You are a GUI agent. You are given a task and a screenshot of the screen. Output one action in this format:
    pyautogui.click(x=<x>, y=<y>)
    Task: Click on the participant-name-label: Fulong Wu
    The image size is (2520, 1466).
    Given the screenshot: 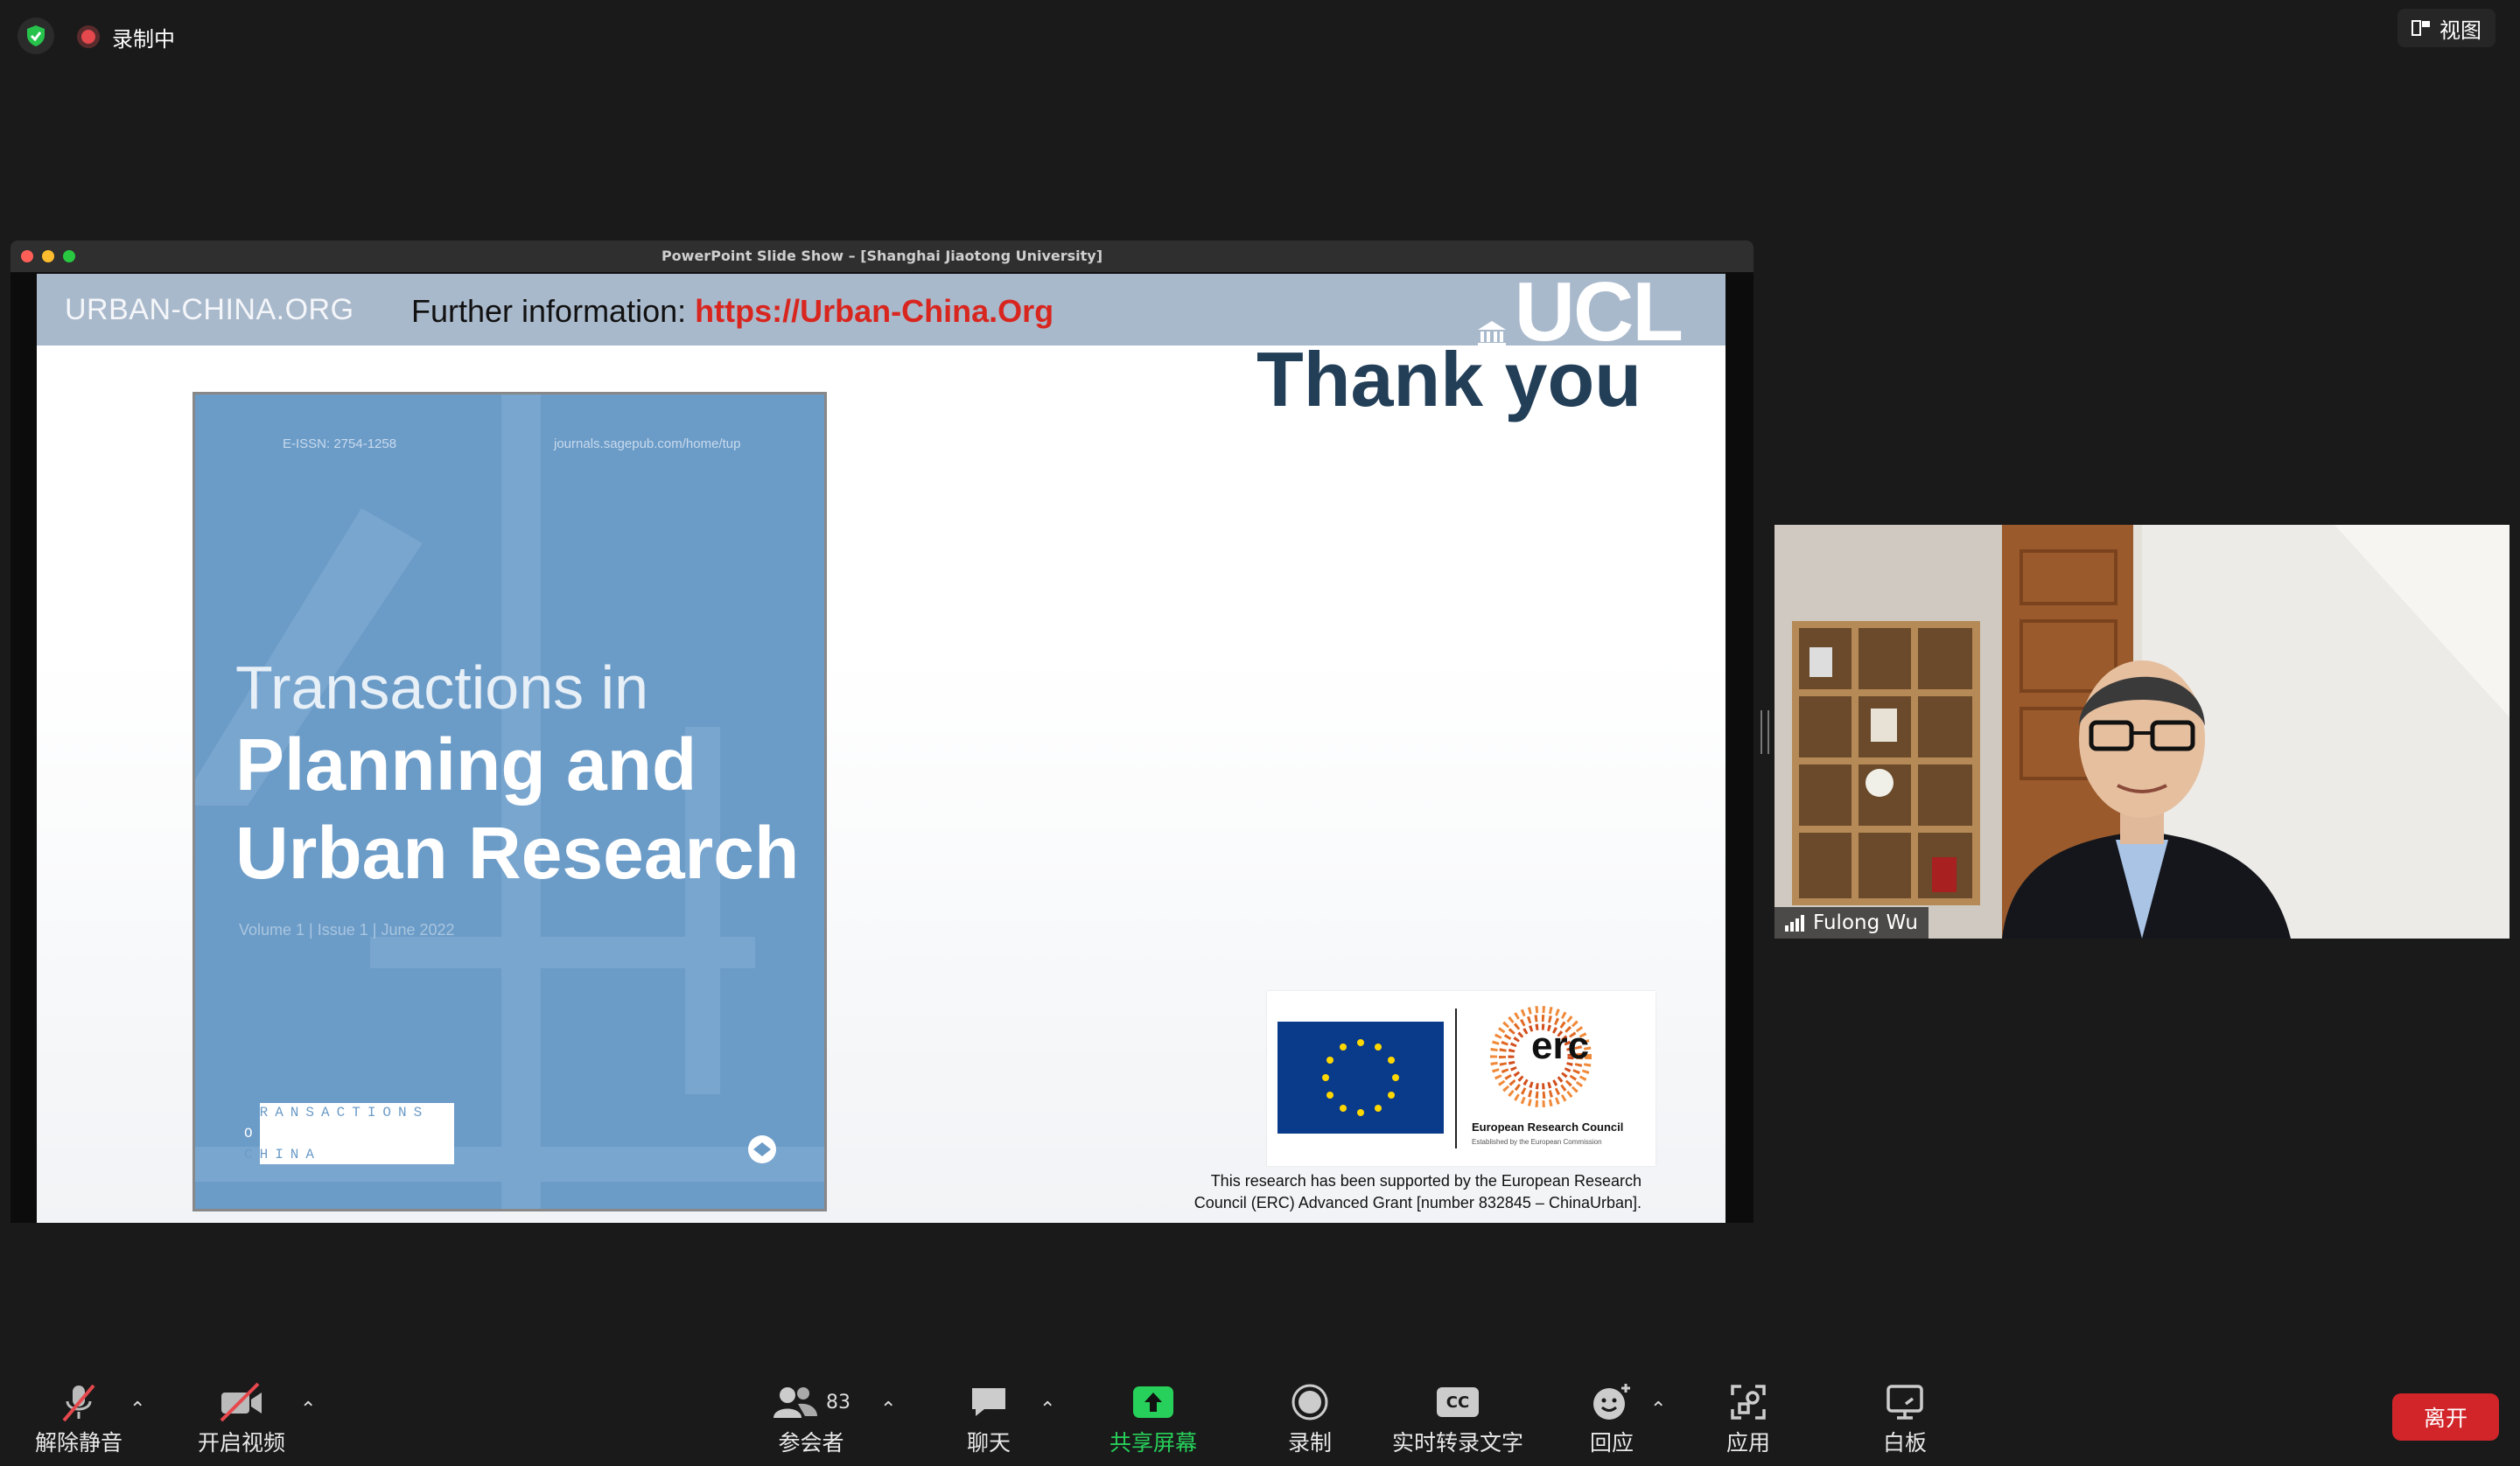 What is the action you would take?
    pyautogui.click(x=1851, y=923)
    